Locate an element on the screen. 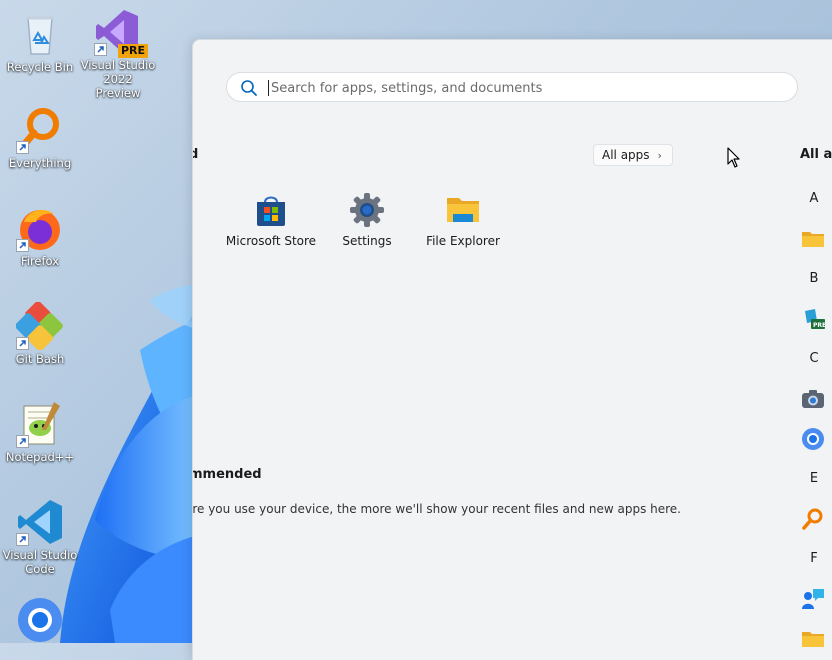 Image resolution: width=832 pixels, height=660 pixels. desktop-icon-everything: Everything is located at coordinates (40, 138).